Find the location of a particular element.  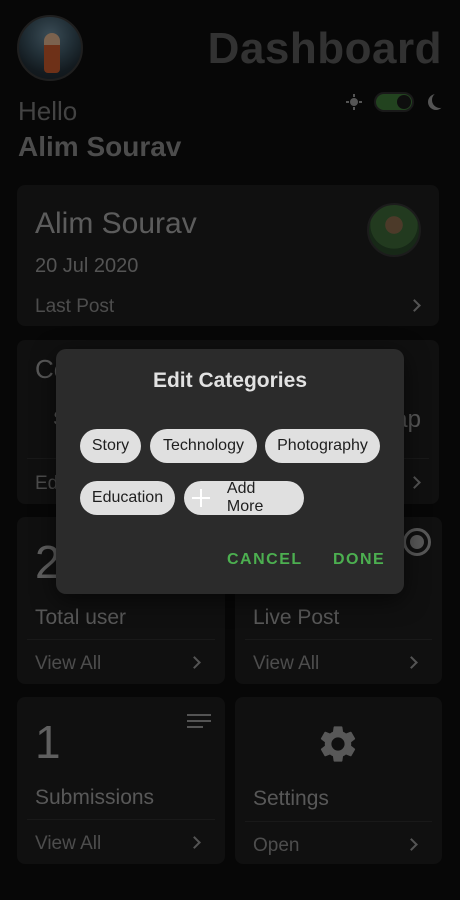

add-more-label: Add More is located at coordinates (245, 497).